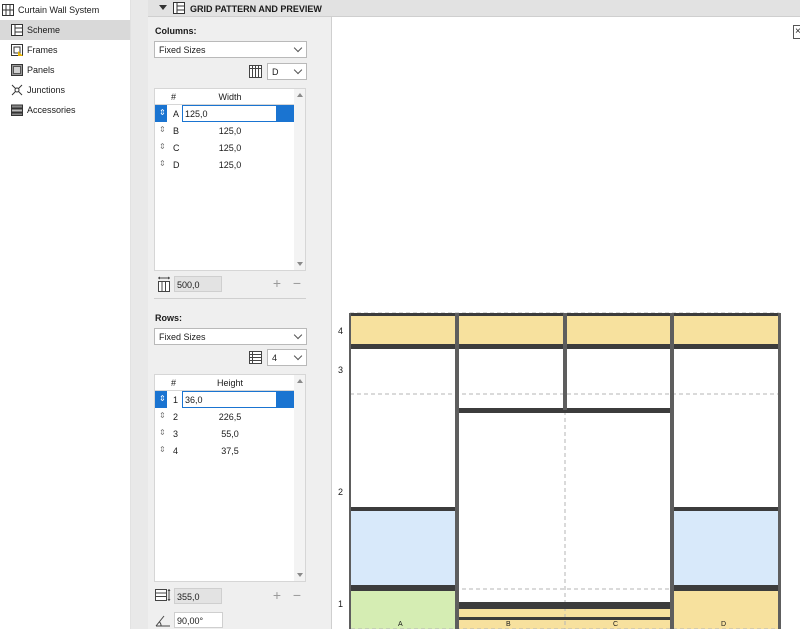 The width and height of the screenshot is (800, 629). I want to click on table-row: ⇕ D 125,0, so click(225, 164).